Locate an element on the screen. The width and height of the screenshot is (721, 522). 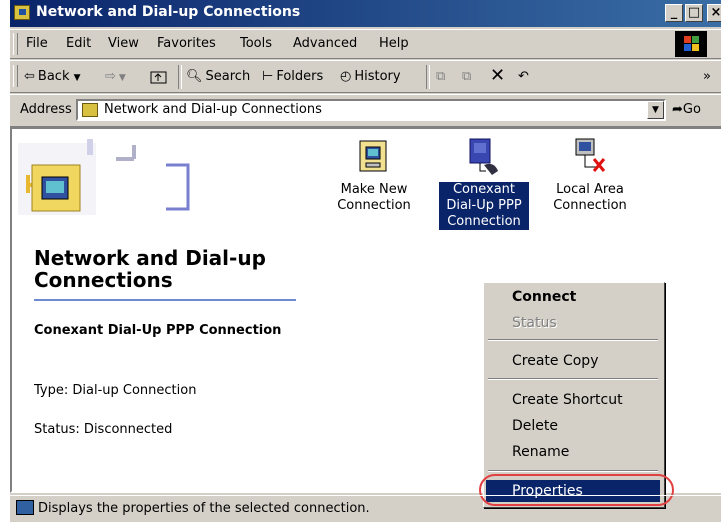
move-to-button: ⧉ is located at coordinates (440, 76).